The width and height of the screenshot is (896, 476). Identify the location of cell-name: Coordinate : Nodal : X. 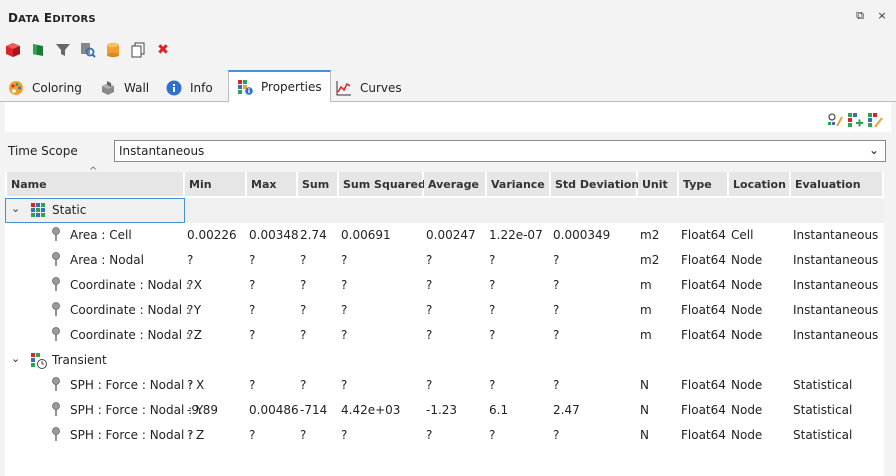
(136, 285).